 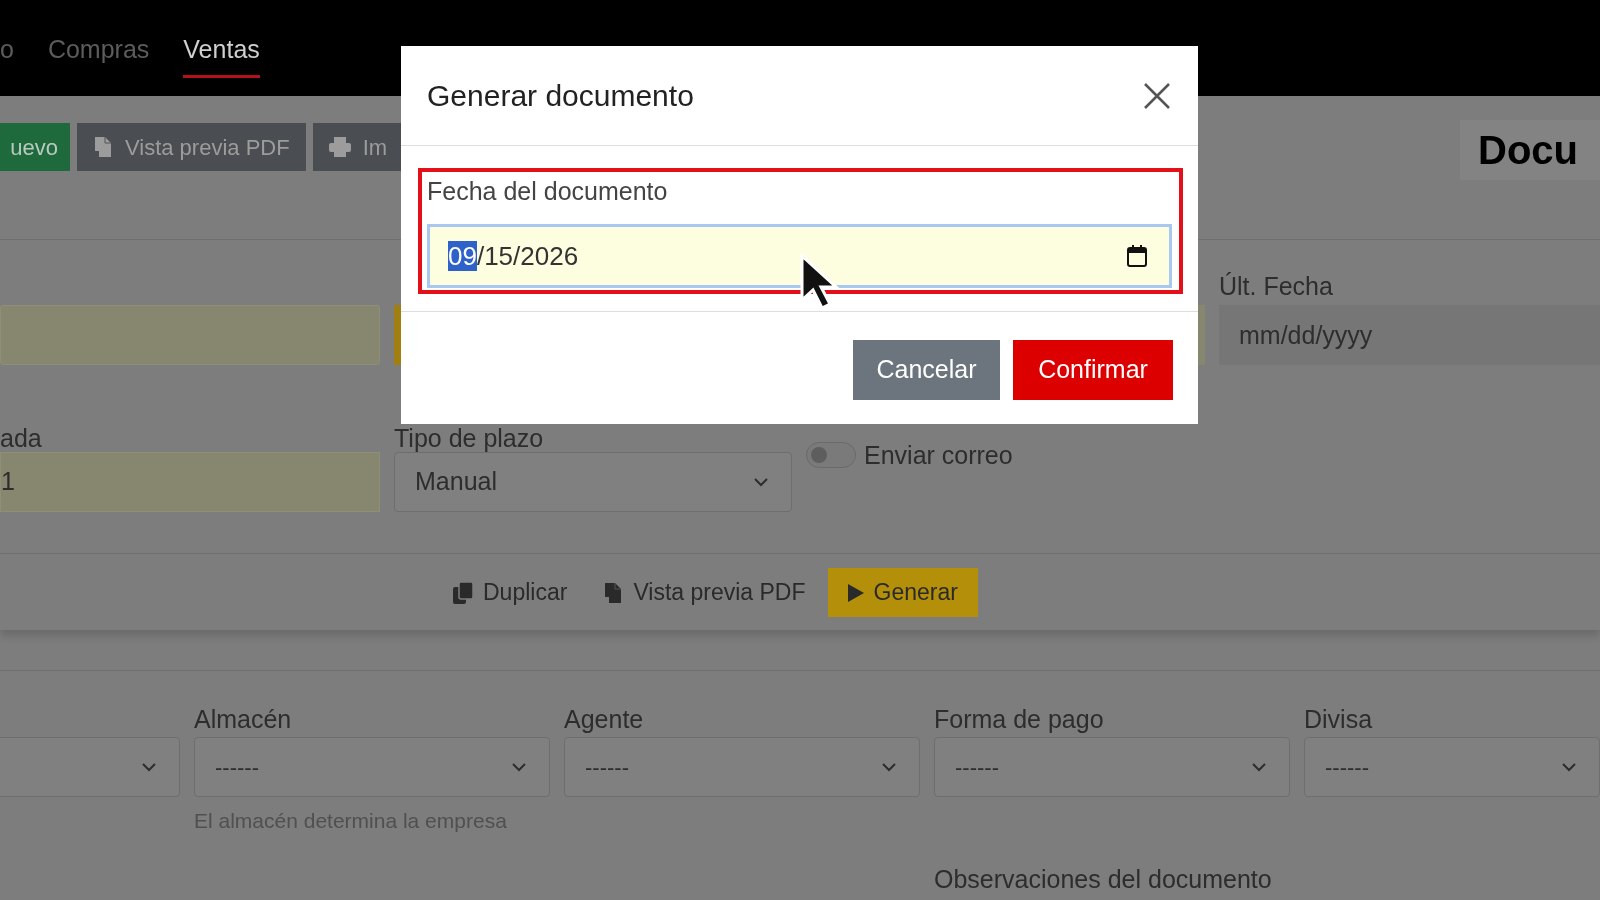 I want to click on close-icon, so click(x=1157, y=95).